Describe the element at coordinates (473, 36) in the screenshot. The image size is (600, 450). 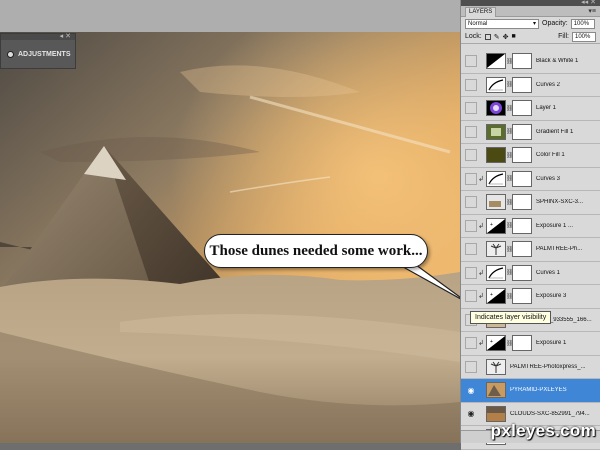
I see `lock-label: Lock:` at that location.